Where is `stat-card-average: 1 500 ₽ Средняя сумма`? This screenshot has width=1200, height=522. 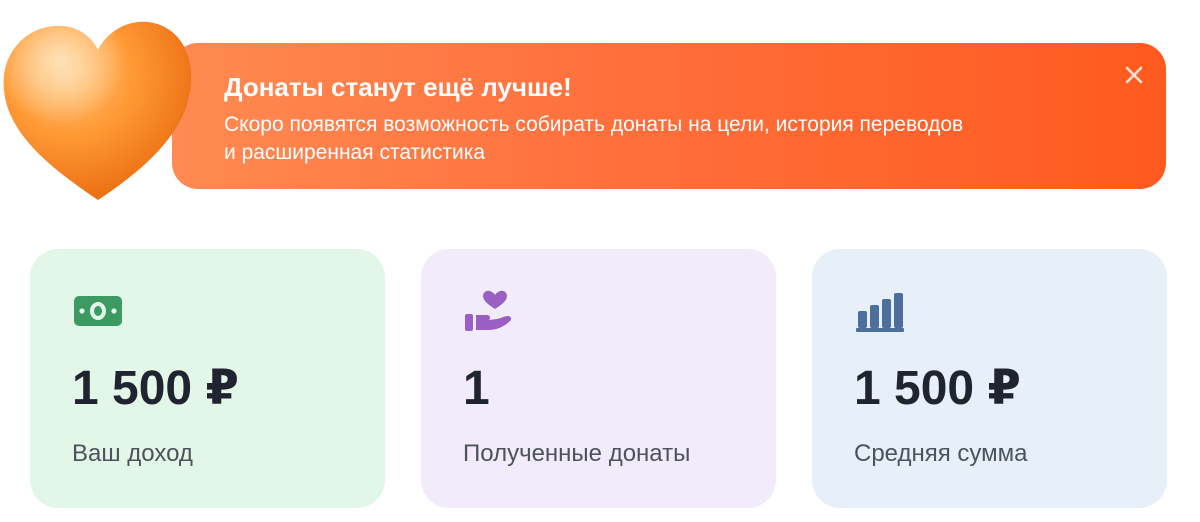 stat-card-average: 1 500 ₽ Средняя сумма is located at coordinates (989, 378).